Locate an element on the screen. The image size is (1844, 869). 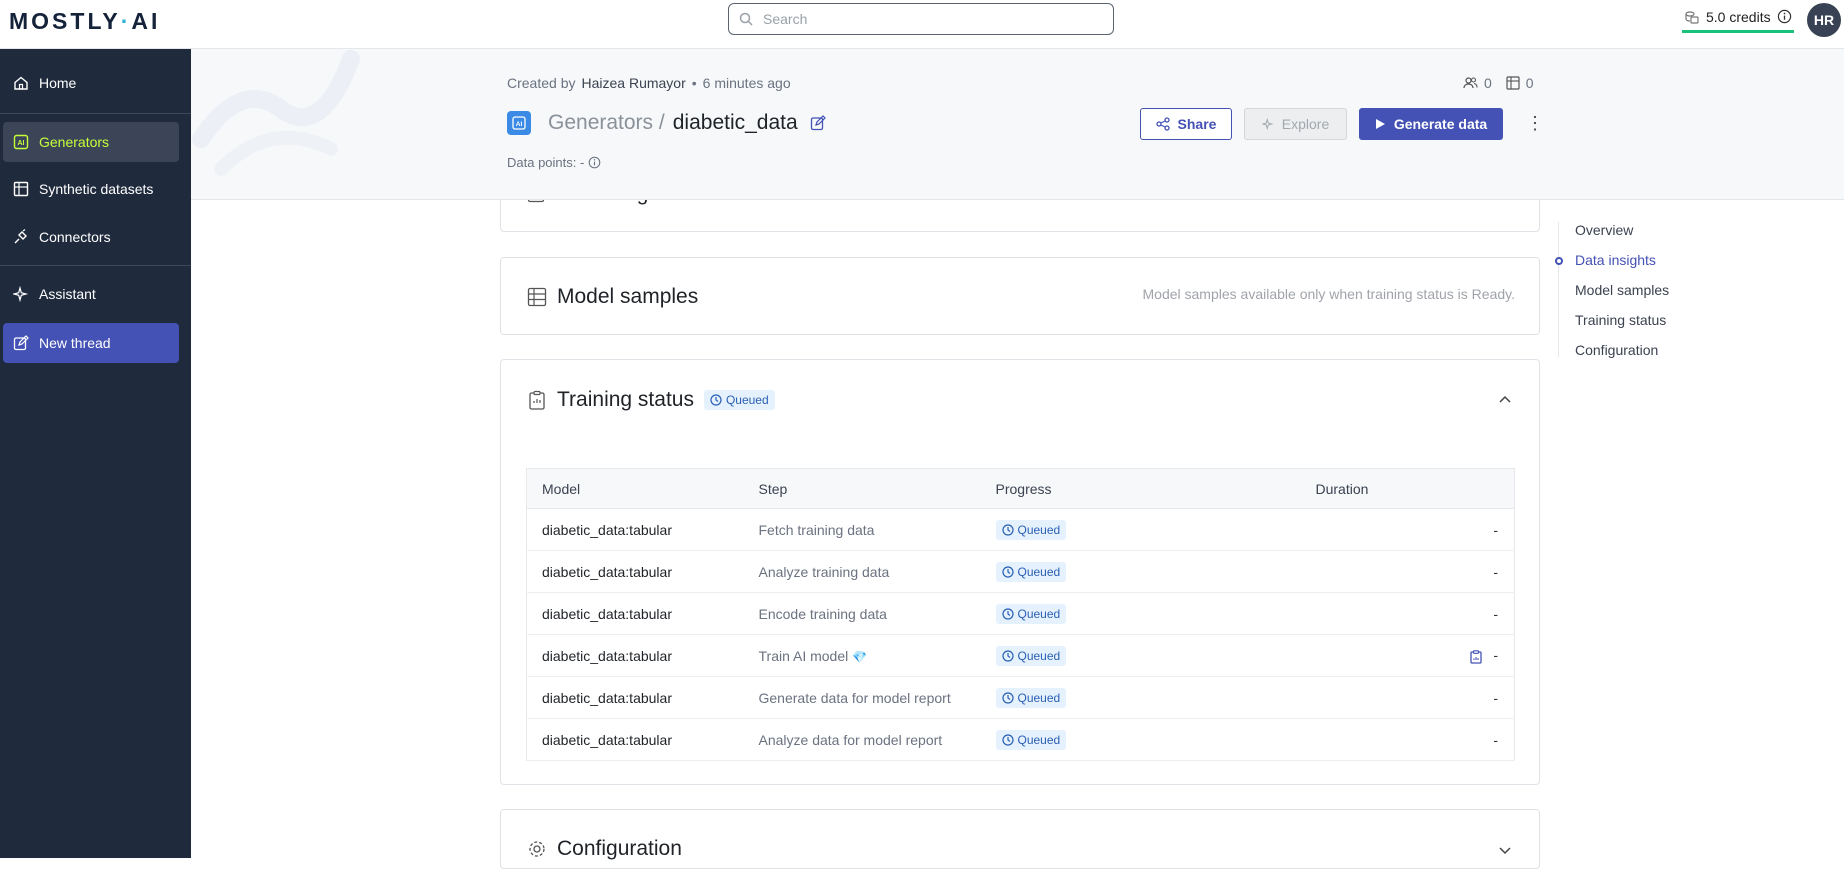
toc-item-training-status: Training status is located at coordinates (1620, 320).